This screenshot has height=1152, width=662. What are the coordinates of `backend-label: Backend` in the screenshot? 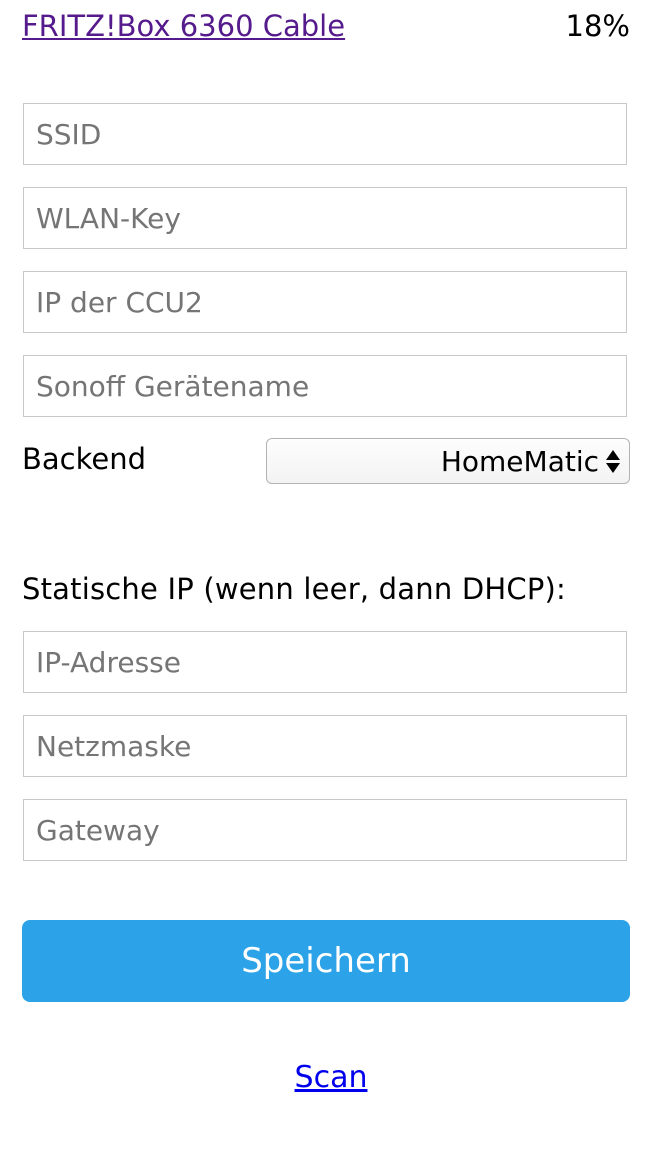 It's located at (84, 459).